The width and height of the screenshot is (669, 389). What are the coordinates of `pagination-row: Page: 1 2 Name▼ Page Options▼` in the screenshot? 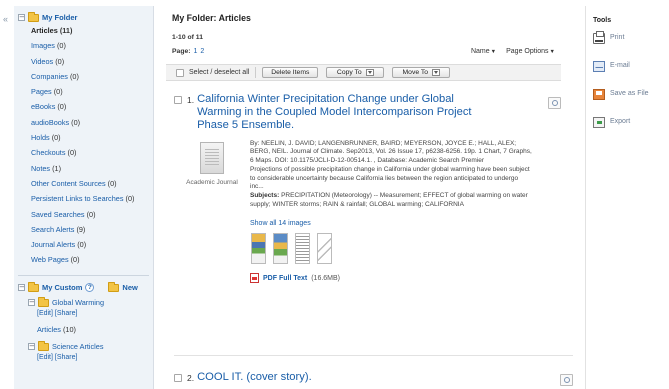 It's located at (373, 51).